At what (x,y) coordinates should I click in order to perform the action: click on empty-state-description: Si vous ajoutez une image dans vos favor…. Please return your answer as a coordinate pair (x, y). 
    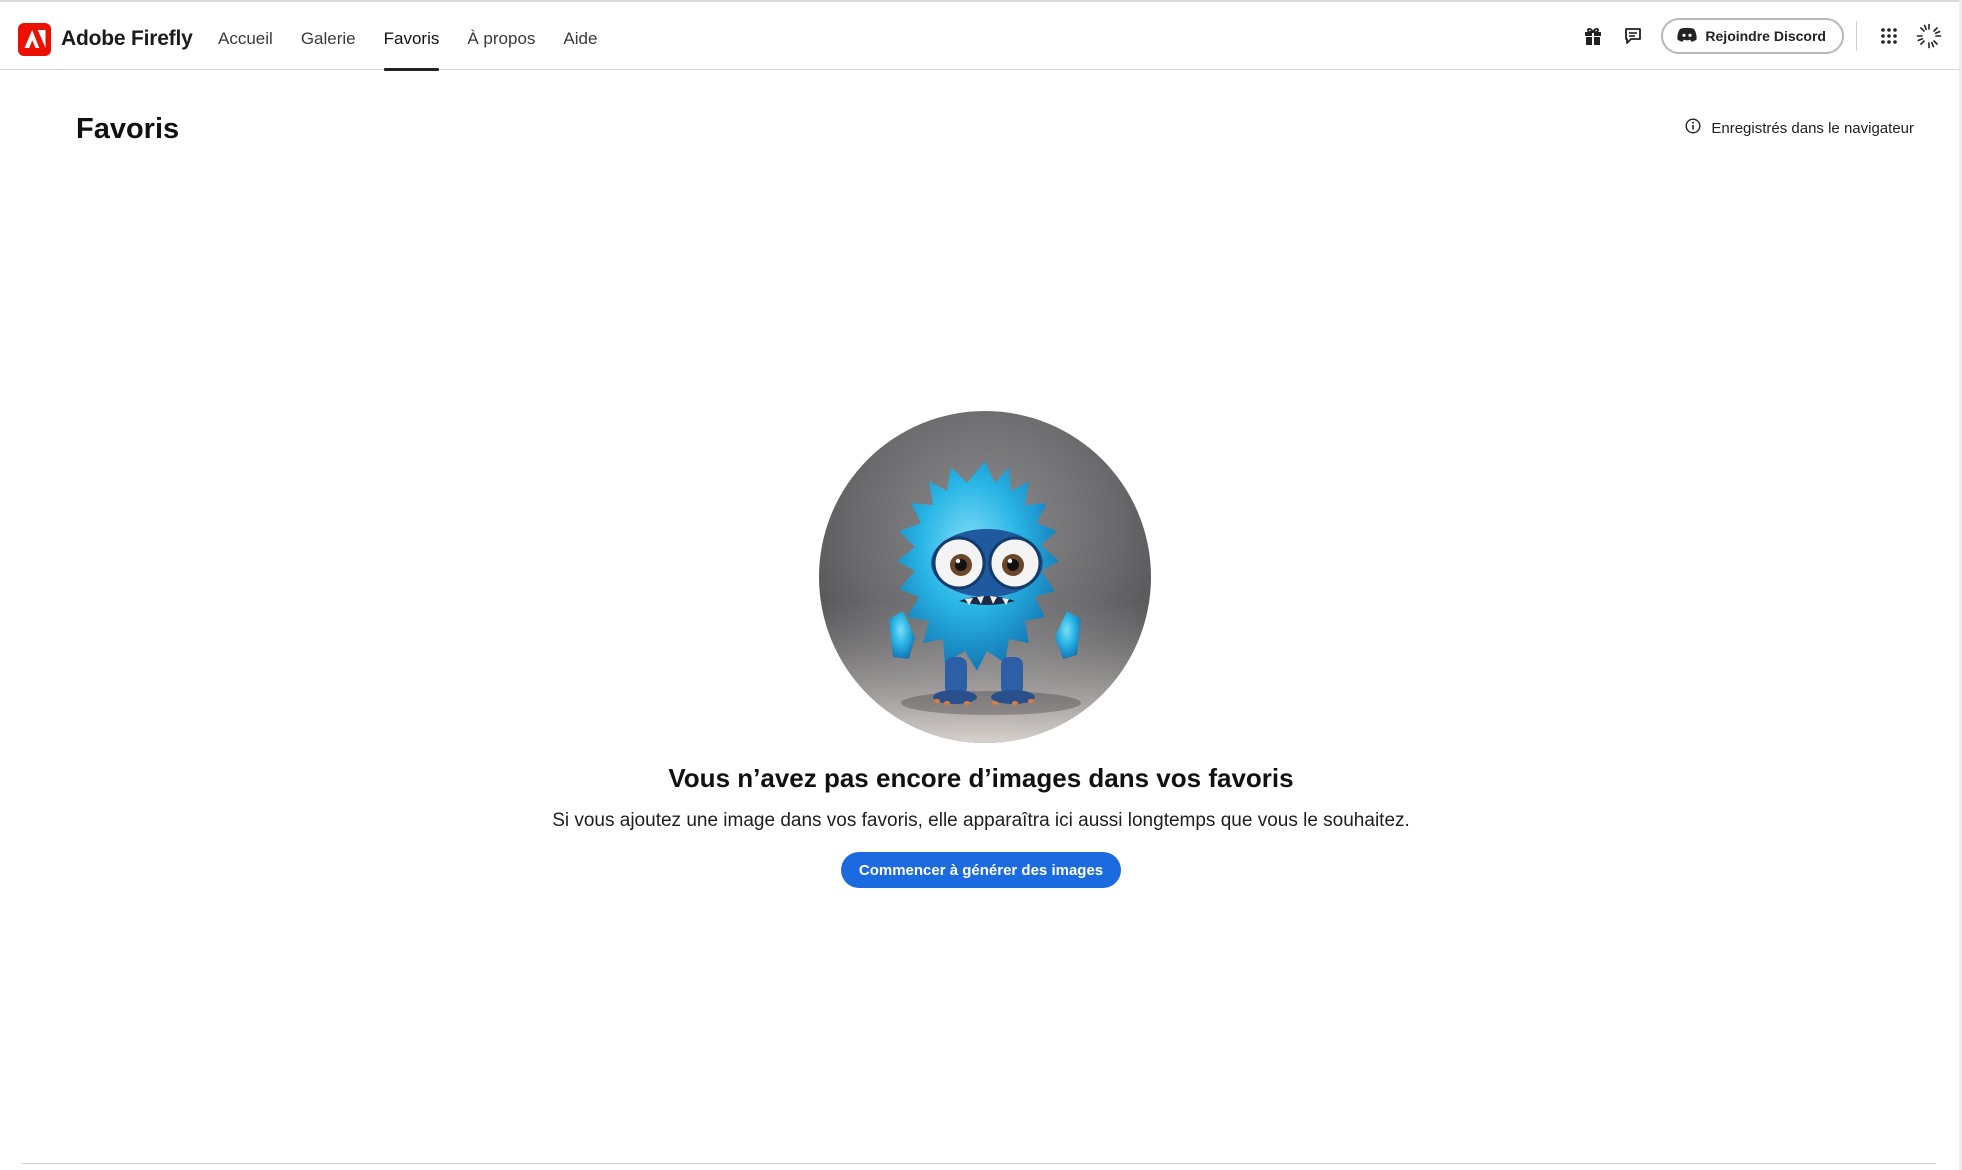
    Looking at the image, I should click on (981, 820).